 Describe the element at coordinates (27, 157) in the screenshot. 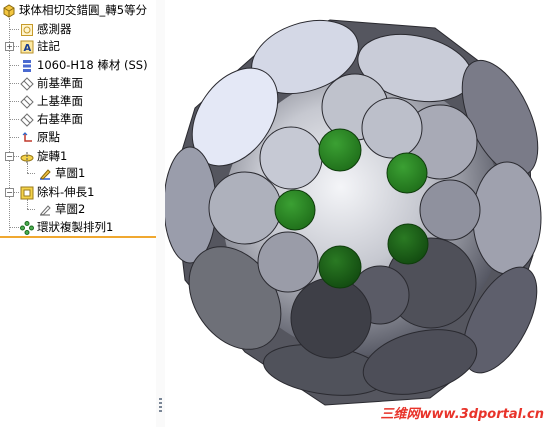

I see `revolve-icon` at that location.